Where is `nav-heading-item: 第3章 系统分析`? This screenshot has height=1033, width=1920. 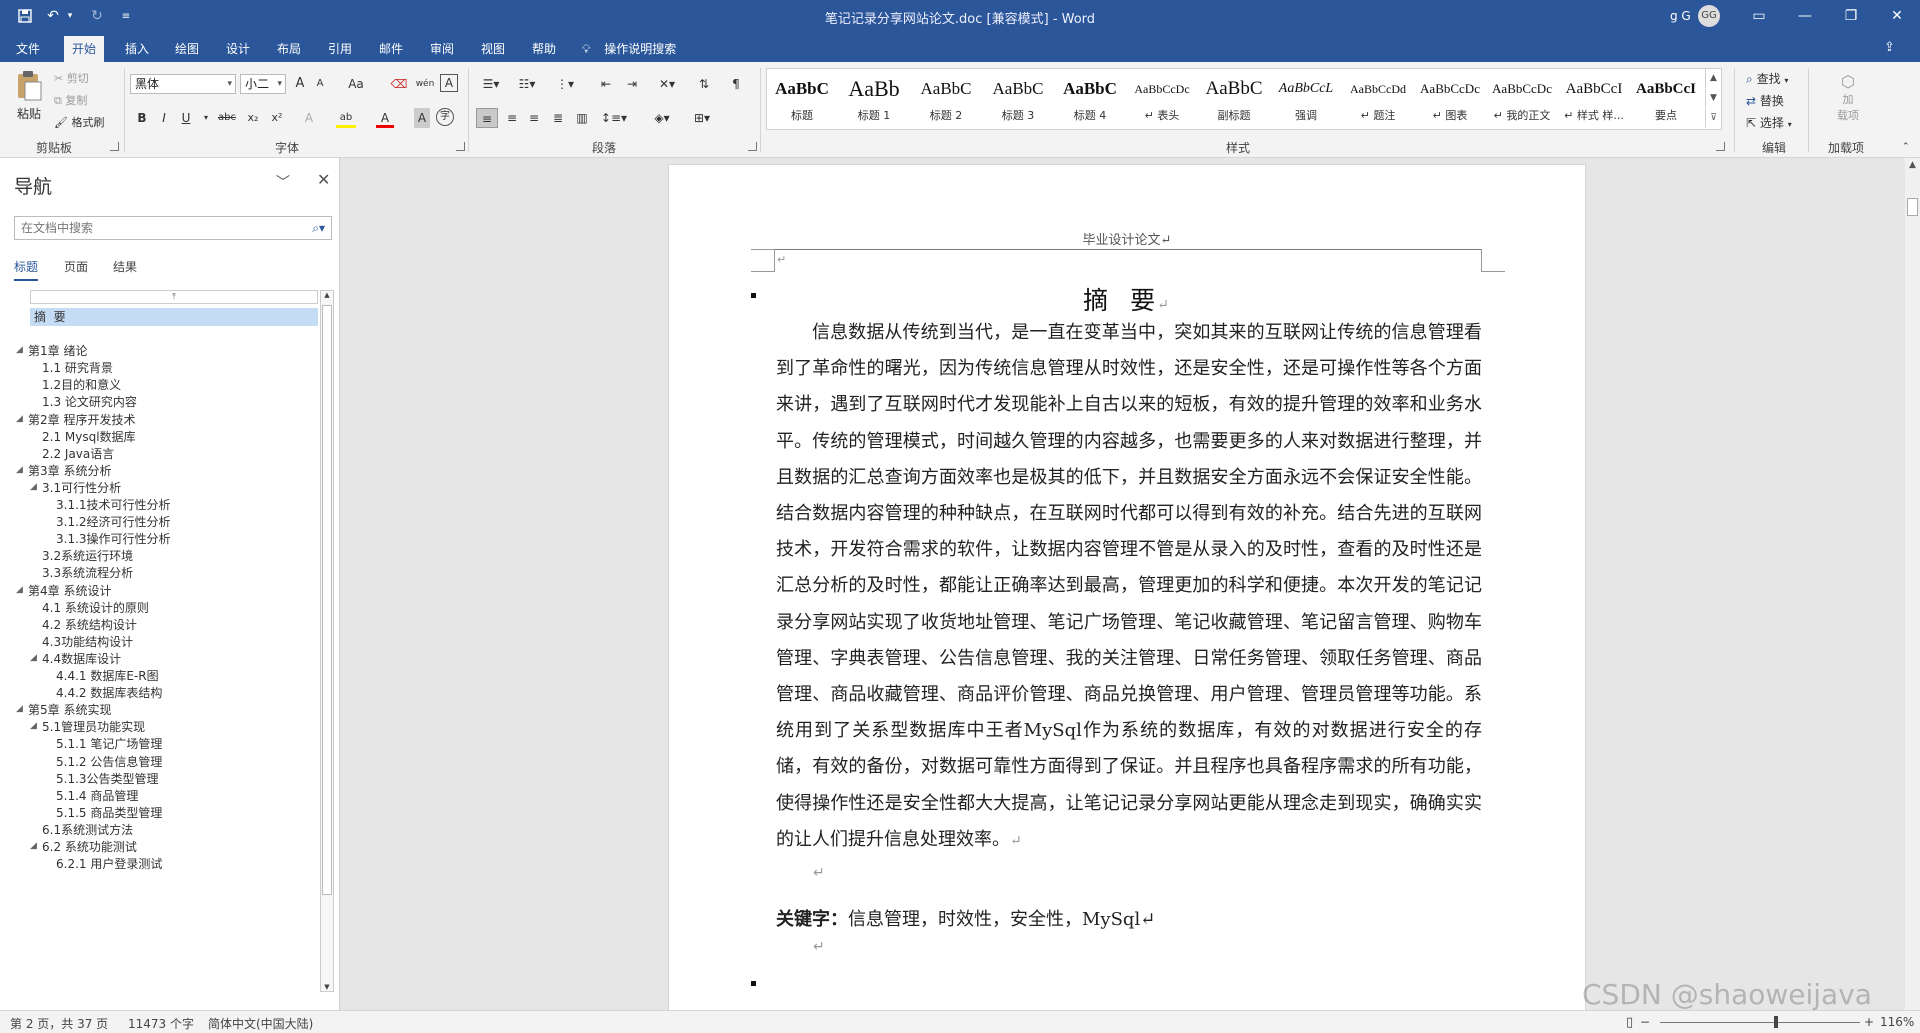
nav-heading-item: 第3章 系统分析 is located at coordinates (69, 471).